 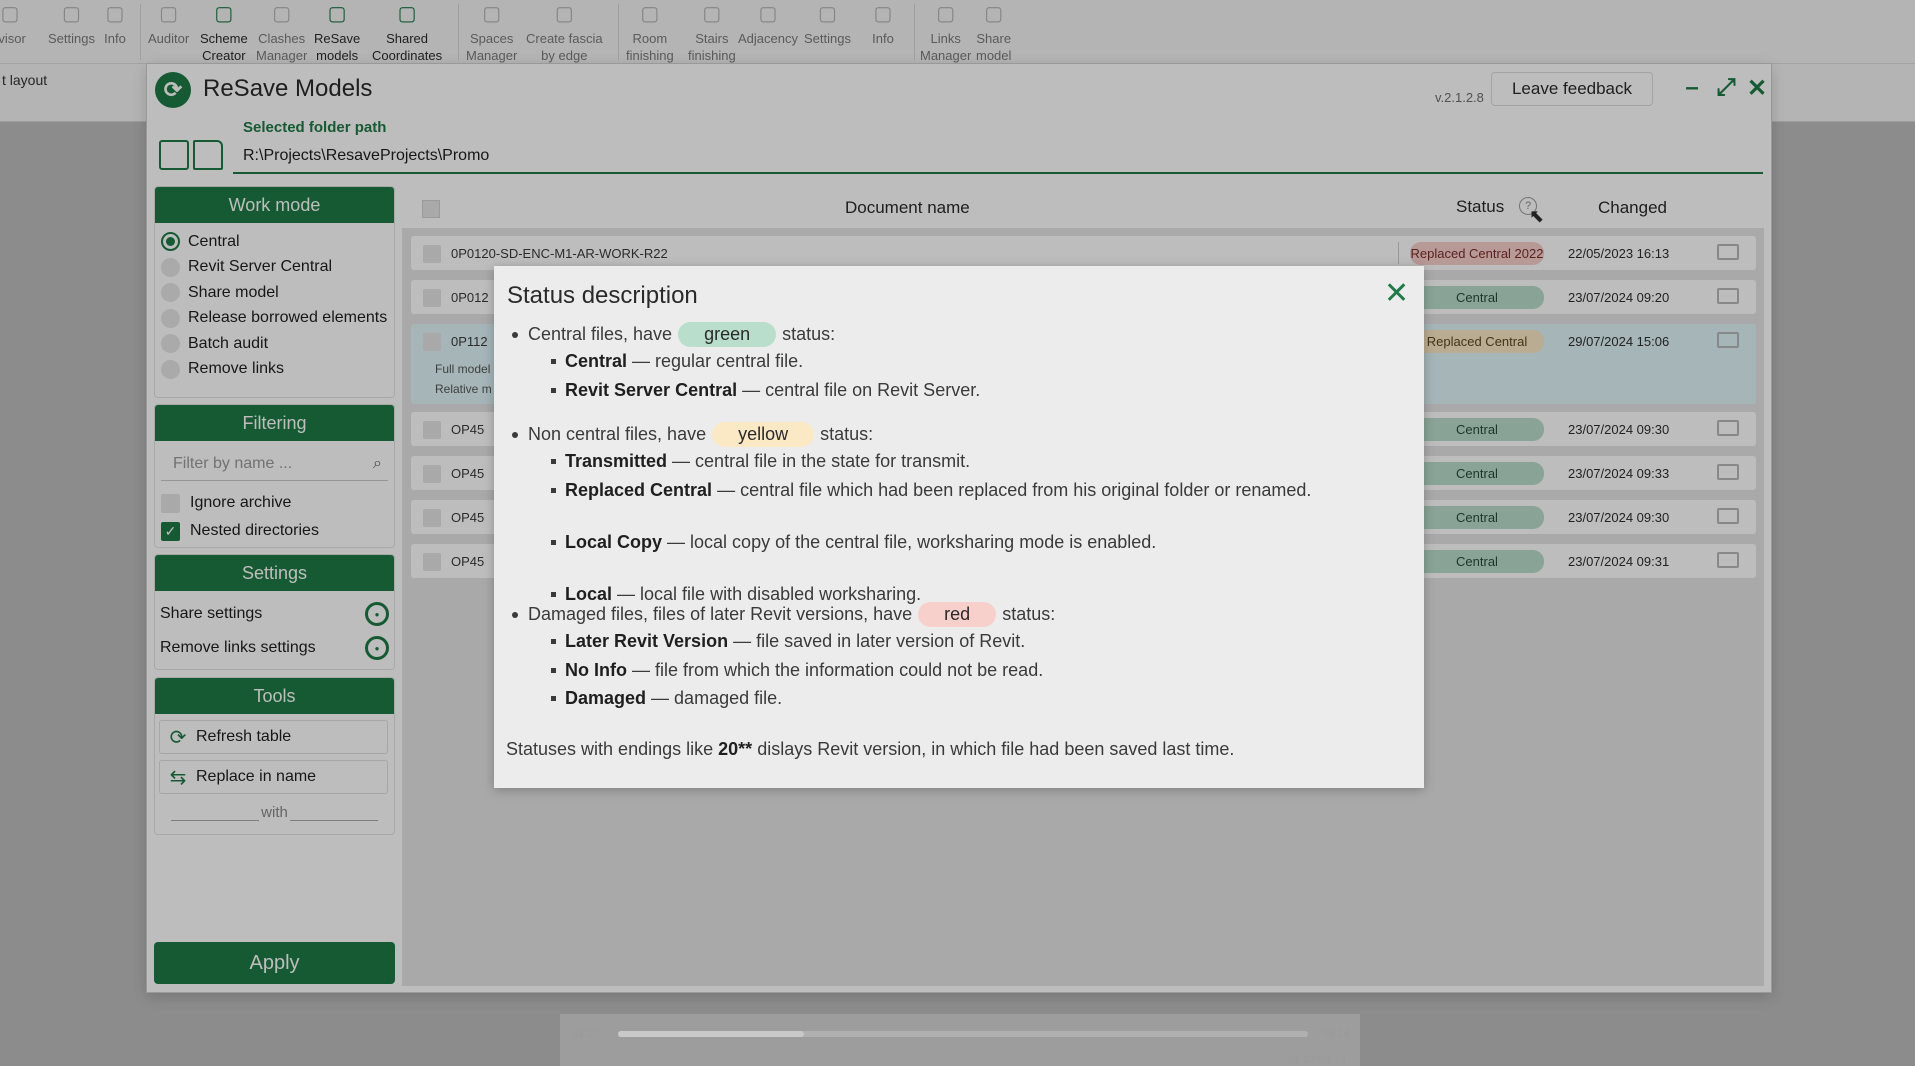 What do you see at coordinates (610, 749) in the screenshot?
I see `footer-before: Statuses with endings like` at bounding box center [610, 749].